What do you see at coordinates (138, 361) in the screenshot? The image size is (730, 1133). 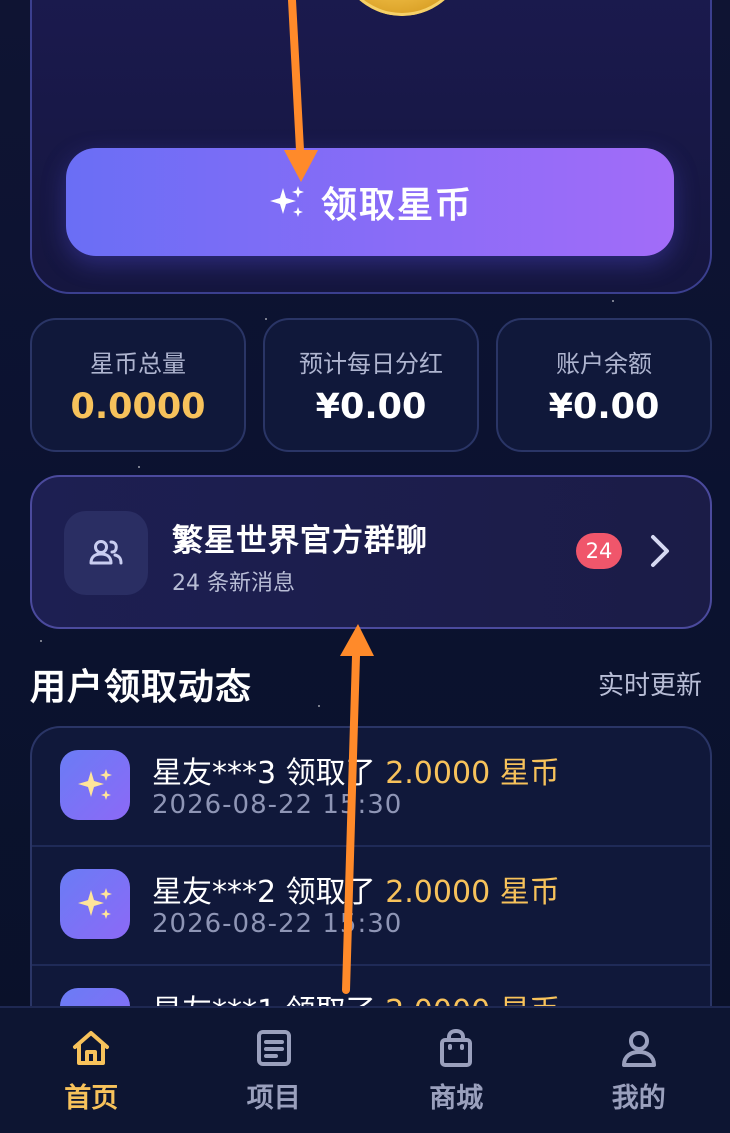 I see `stat-label: 星币总量` at bounding box center [138, 361].